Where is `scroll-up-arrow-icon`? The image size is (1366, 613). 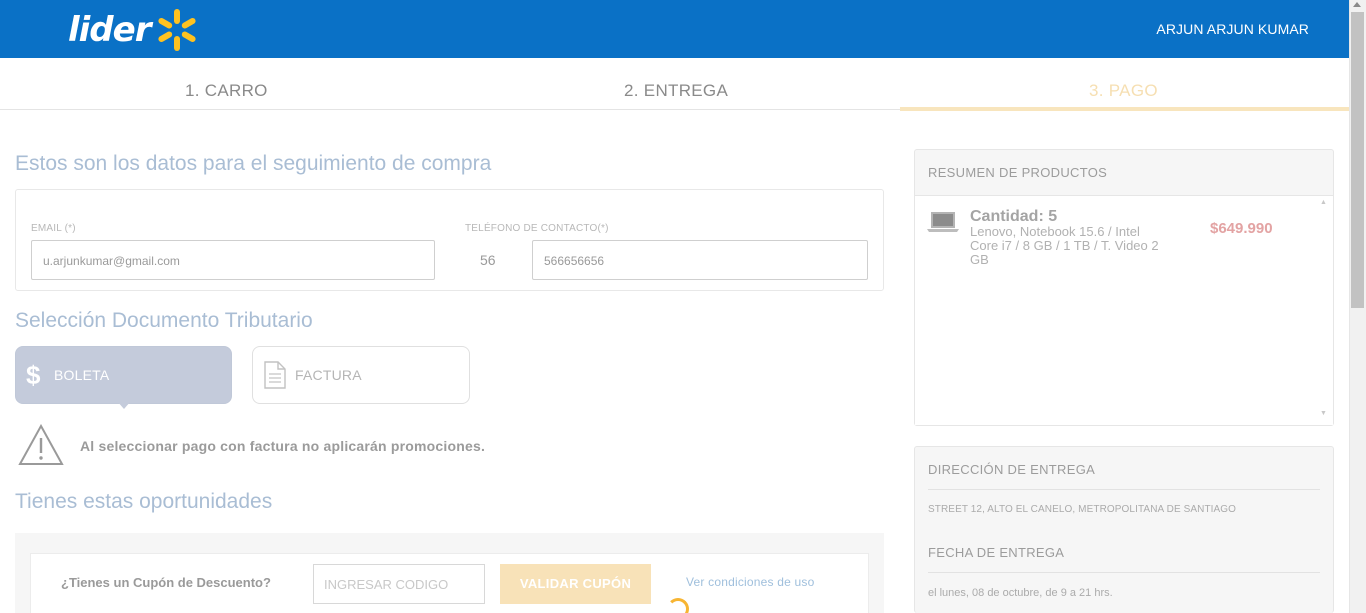
scroll-up-arrow-icon is located at coordinates (1357, 4).